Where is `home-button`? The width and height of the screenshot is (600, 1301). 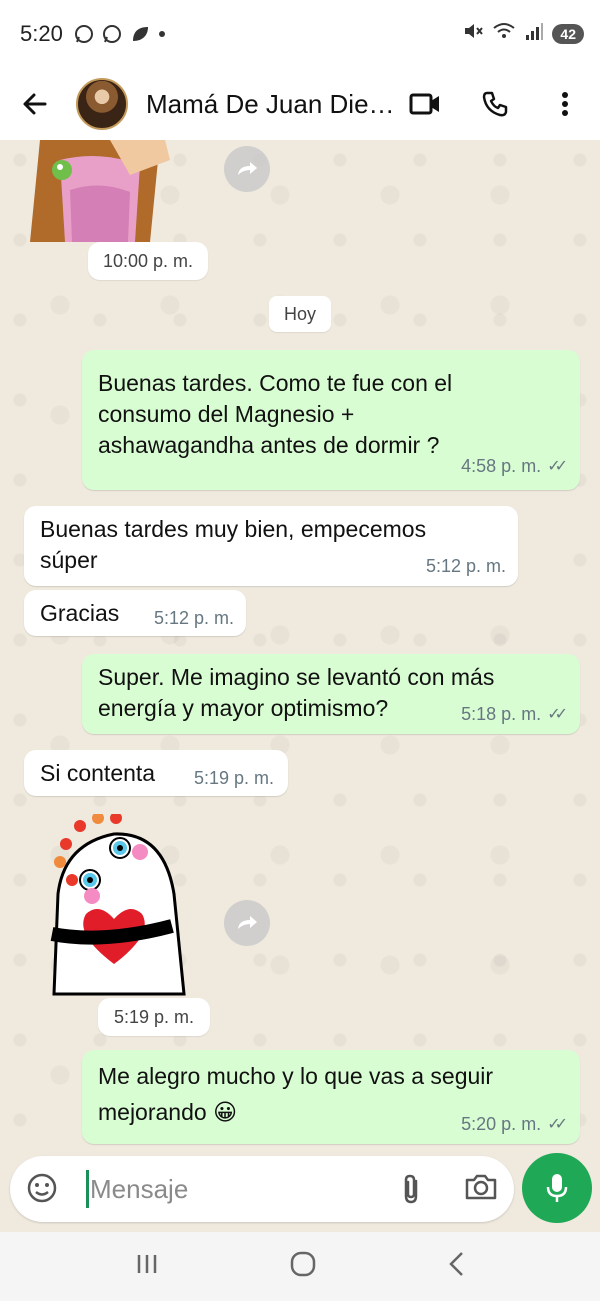
home-button is located at coordinates (303, 1266).